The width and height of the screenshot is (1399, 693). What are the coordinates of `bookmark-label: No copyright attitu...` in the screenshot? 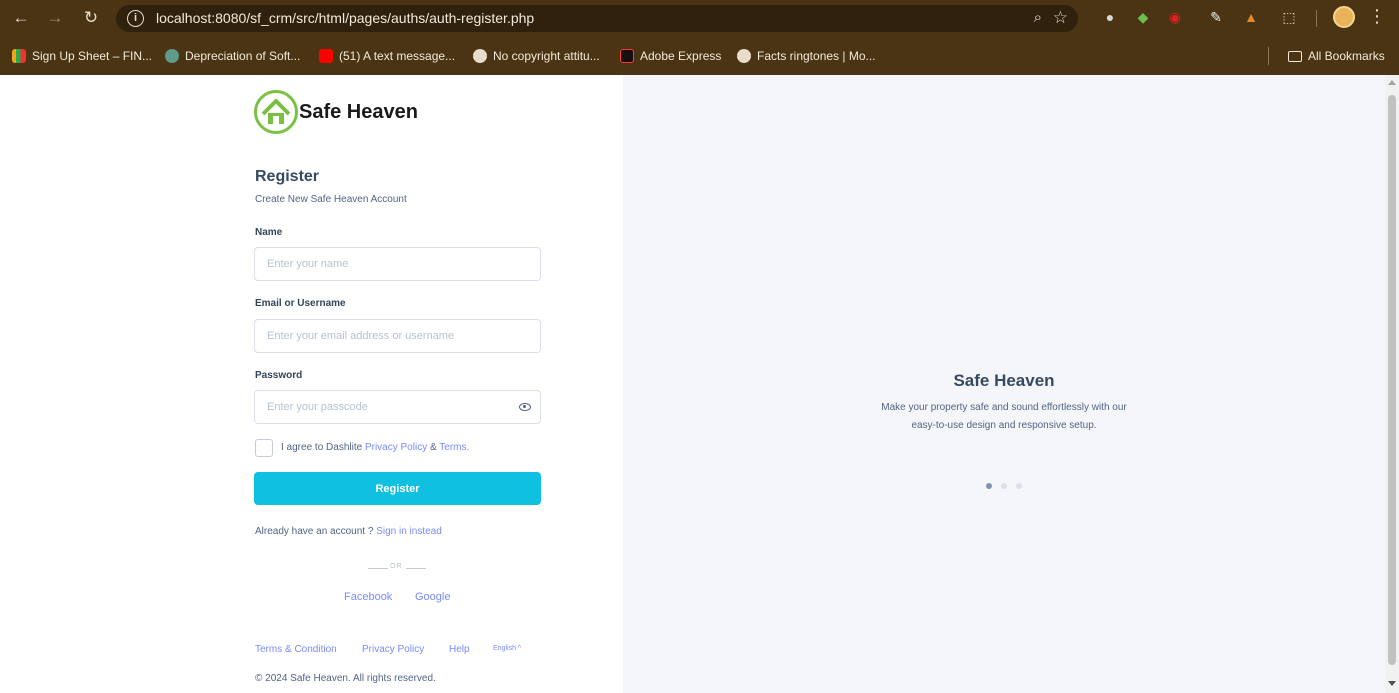 It's located at (546, 56).